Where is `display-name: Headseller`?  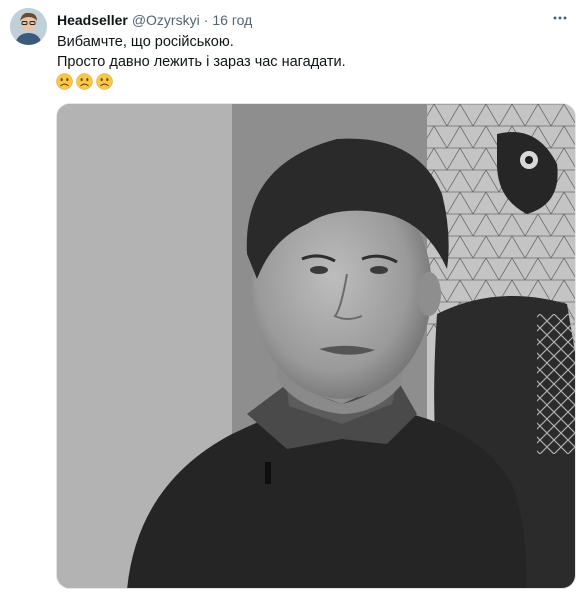 display-name: Headseller is located at coordinates (92, 20).